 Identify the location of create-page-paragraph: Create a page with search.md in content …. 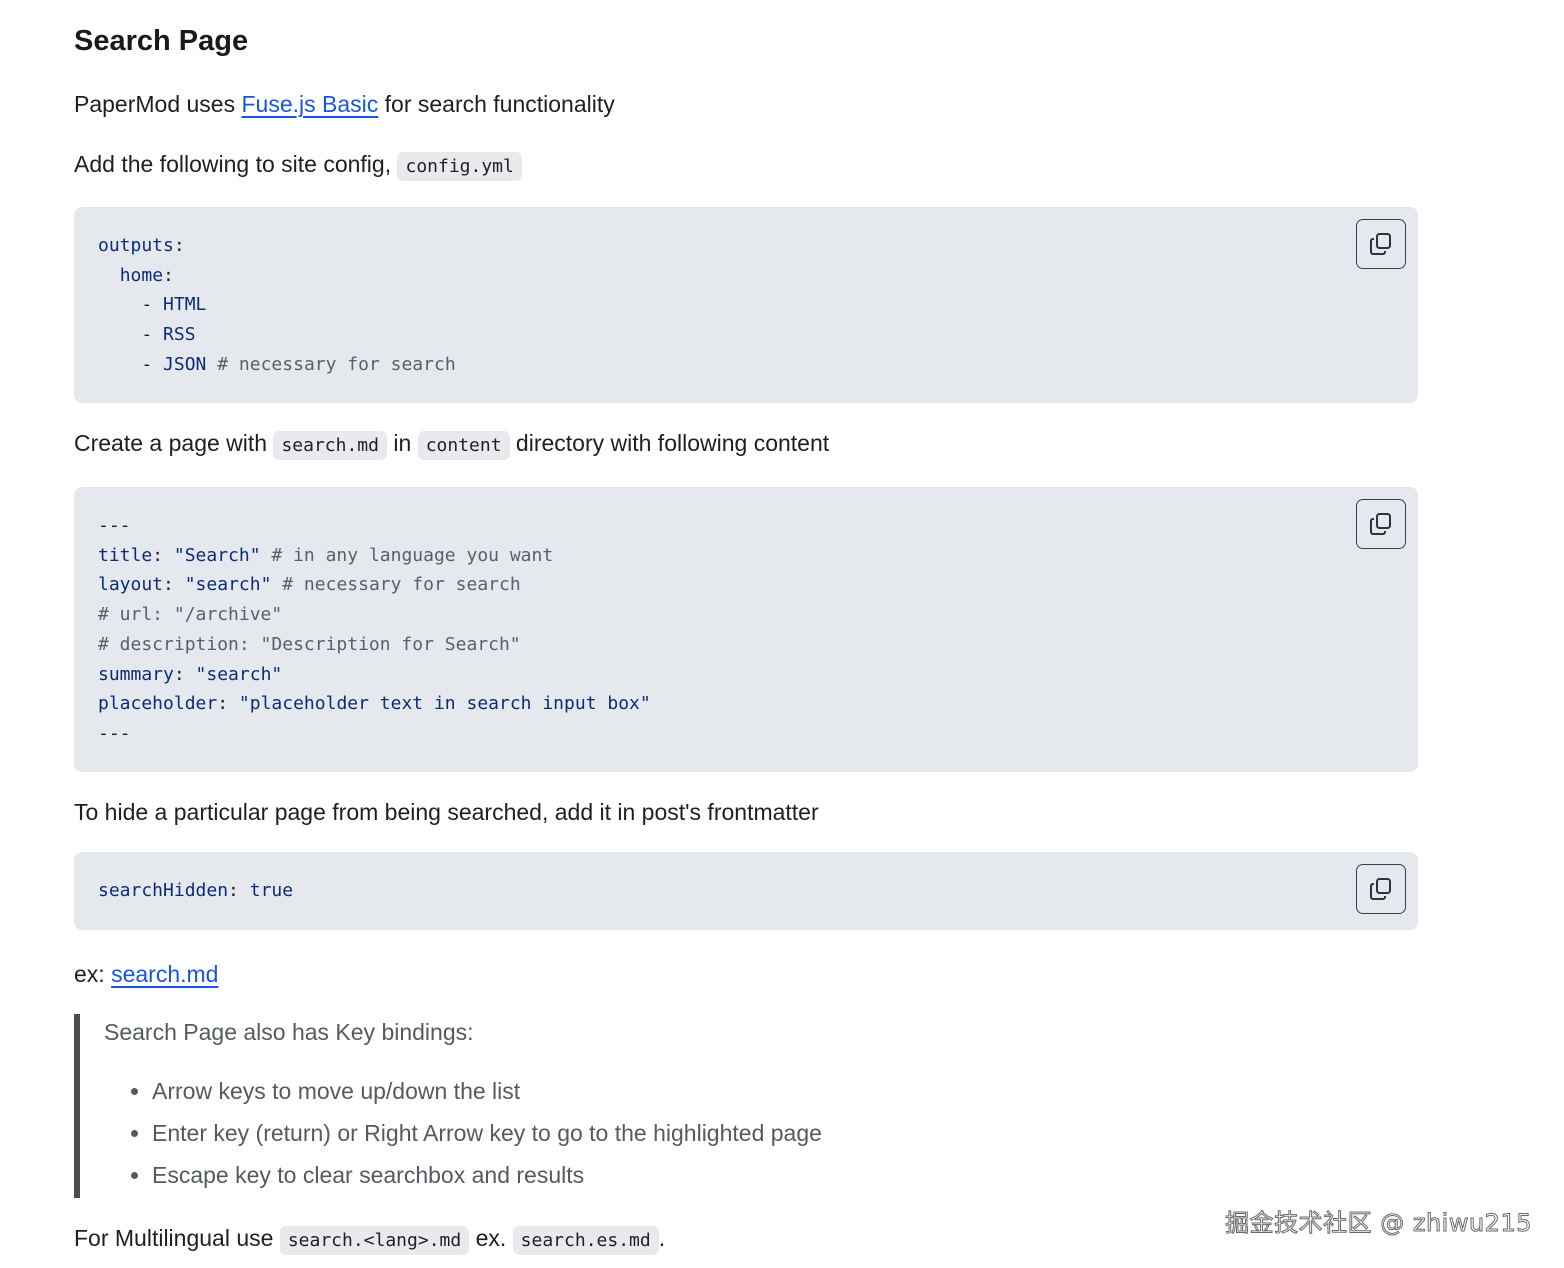
(746, 444).